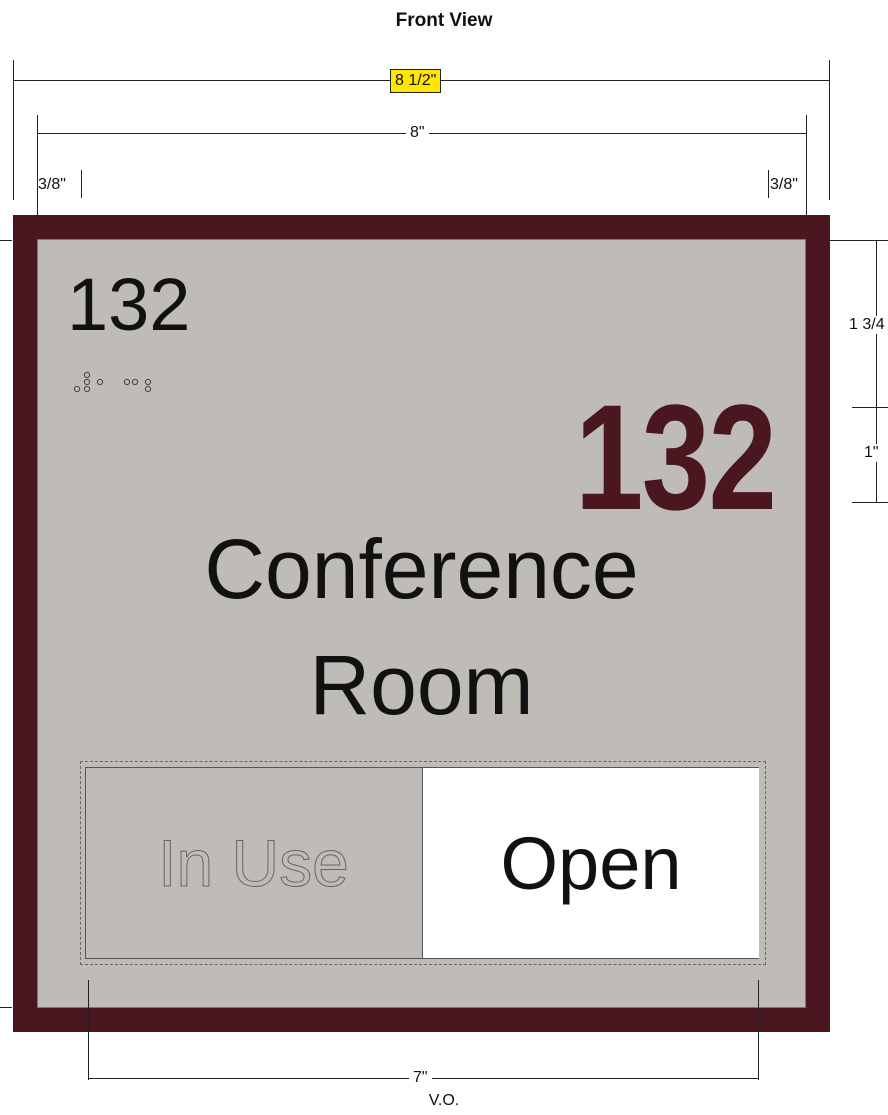 This screenshot has height=1115, width=888. Describe the element at coordinates (444, 20) in the screenshot. I see `view-title: Front View` at that location.